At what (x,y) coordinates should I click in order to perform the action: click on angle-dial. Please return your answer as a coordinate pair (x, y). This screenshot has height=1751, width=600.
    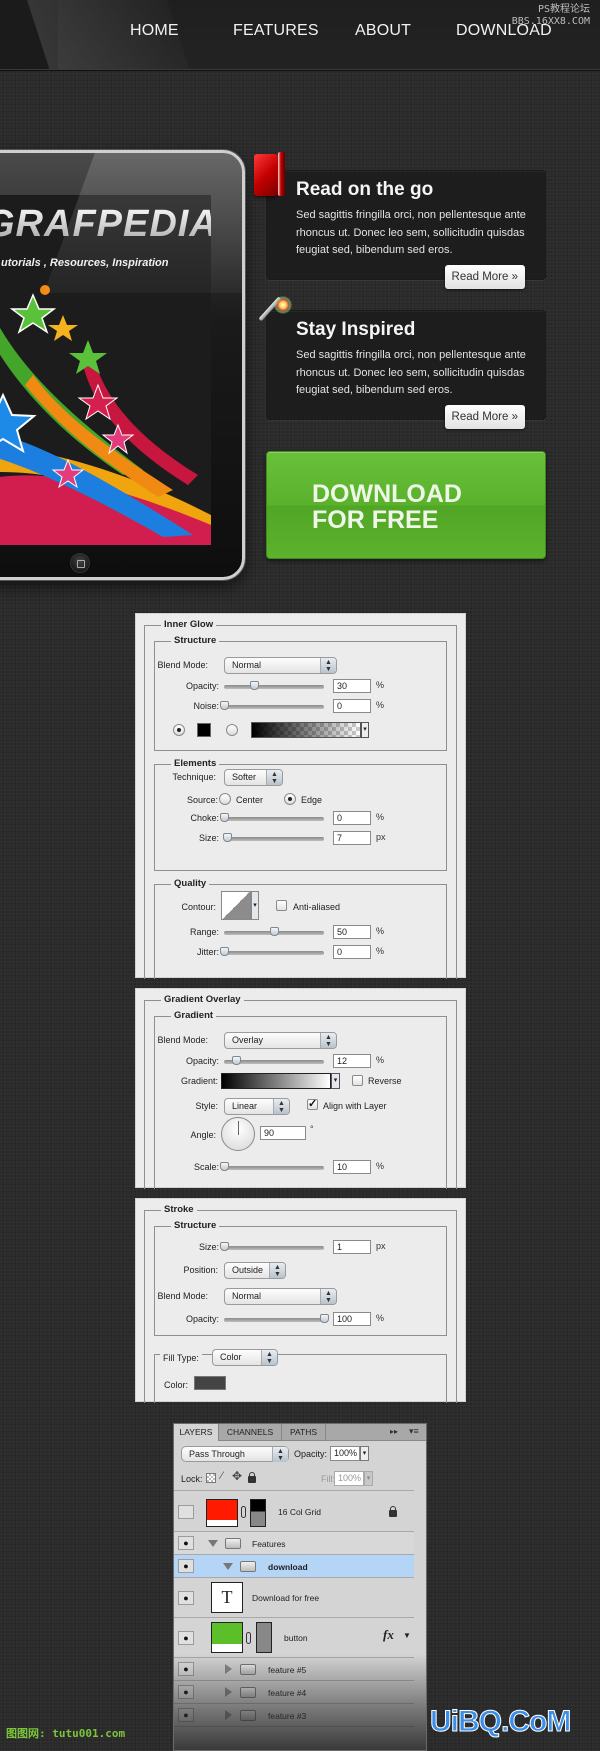
    Looking at the image, I should click on (238, 1134).